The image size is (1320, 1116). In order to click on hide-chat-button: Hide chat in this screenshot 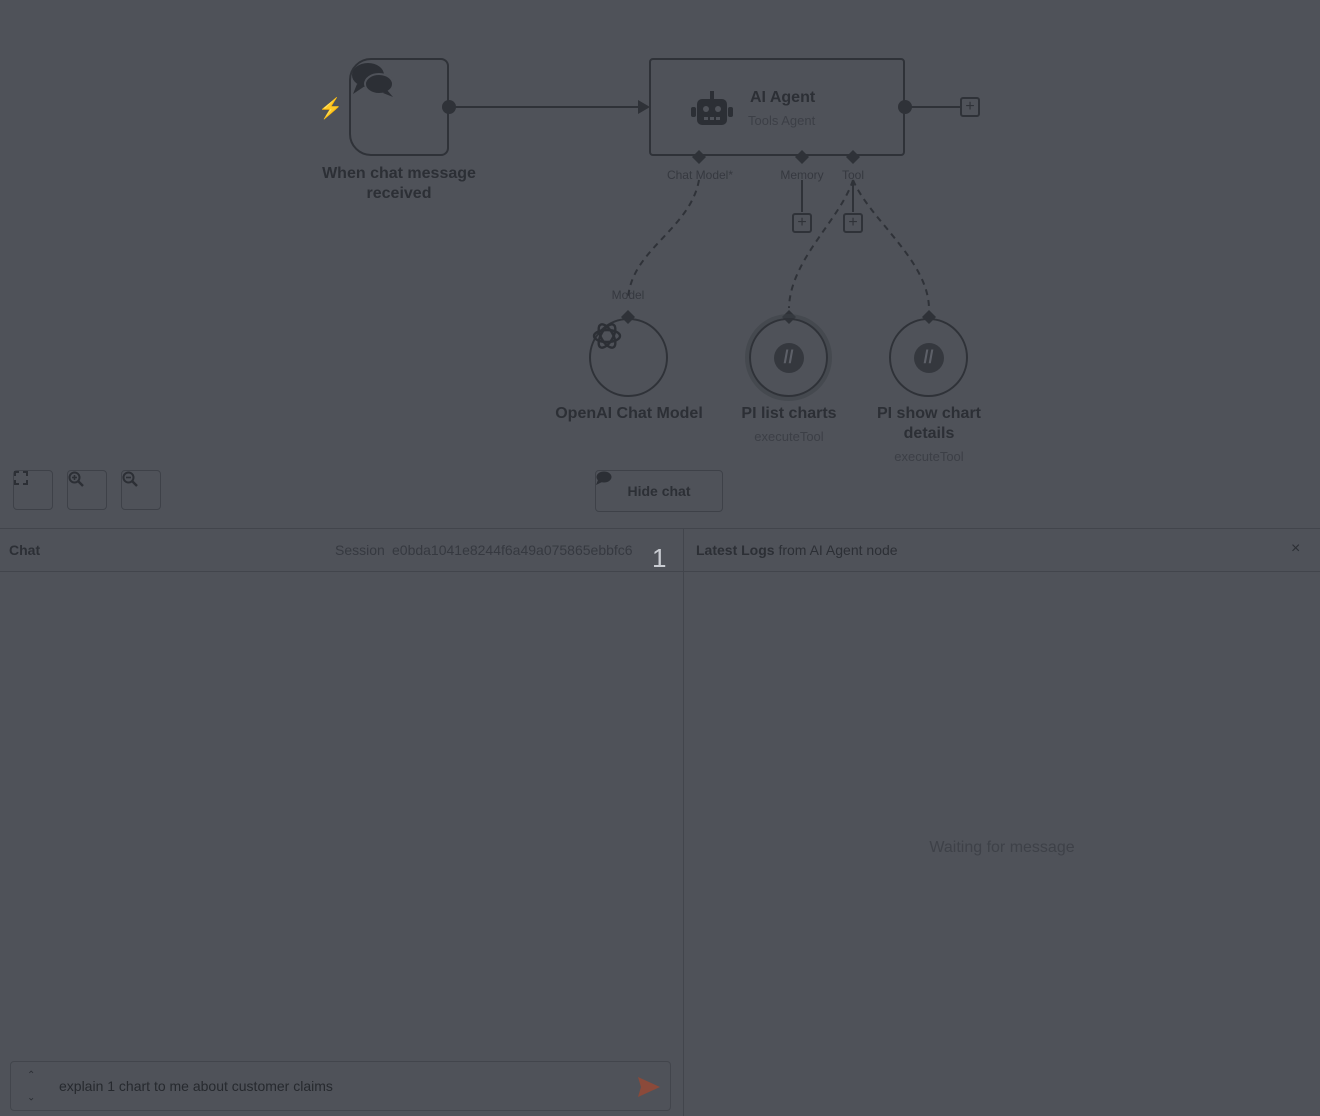, I will do `click(659, 491)`.